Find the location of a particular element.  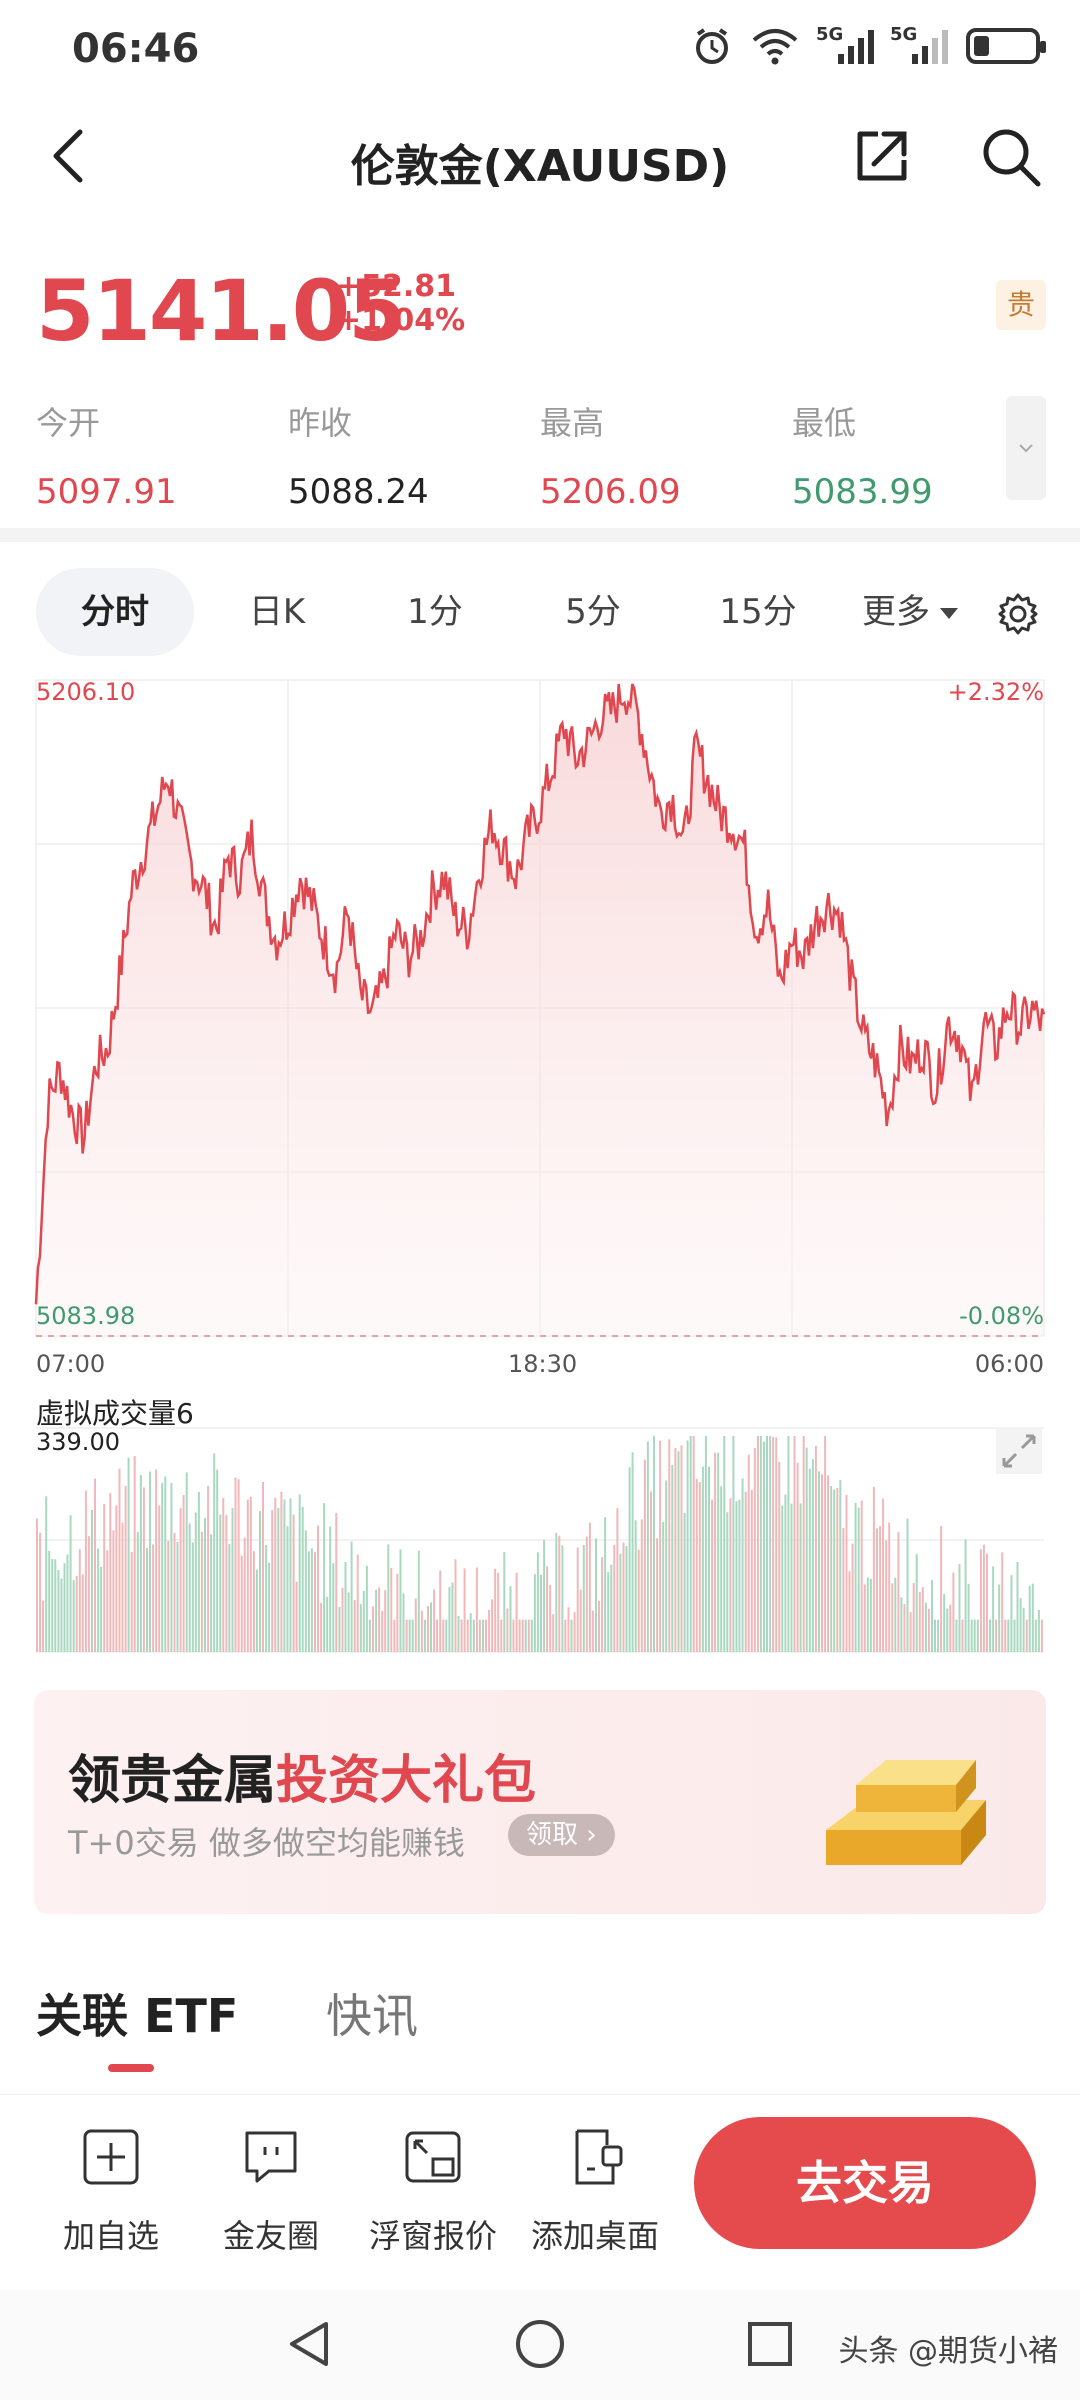

page-title: 伦敦金(XAUUSD) is located at coordinates (540, 166).